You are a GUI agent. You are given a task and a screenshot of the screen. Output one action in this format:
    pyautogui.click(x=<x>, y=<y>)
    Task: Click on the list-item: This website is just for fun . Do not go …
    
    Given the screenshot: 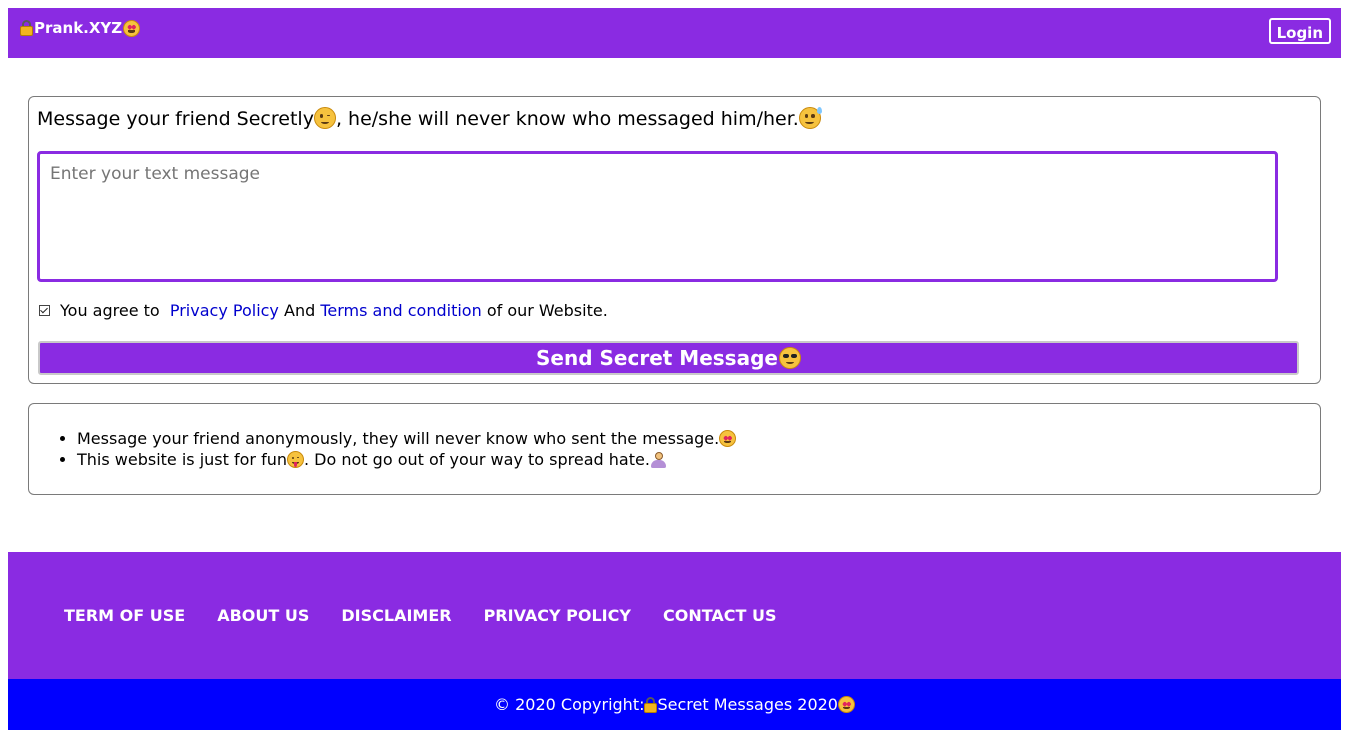 What is the action you would take?
    pyautogui.click(x=406, y=459)
    